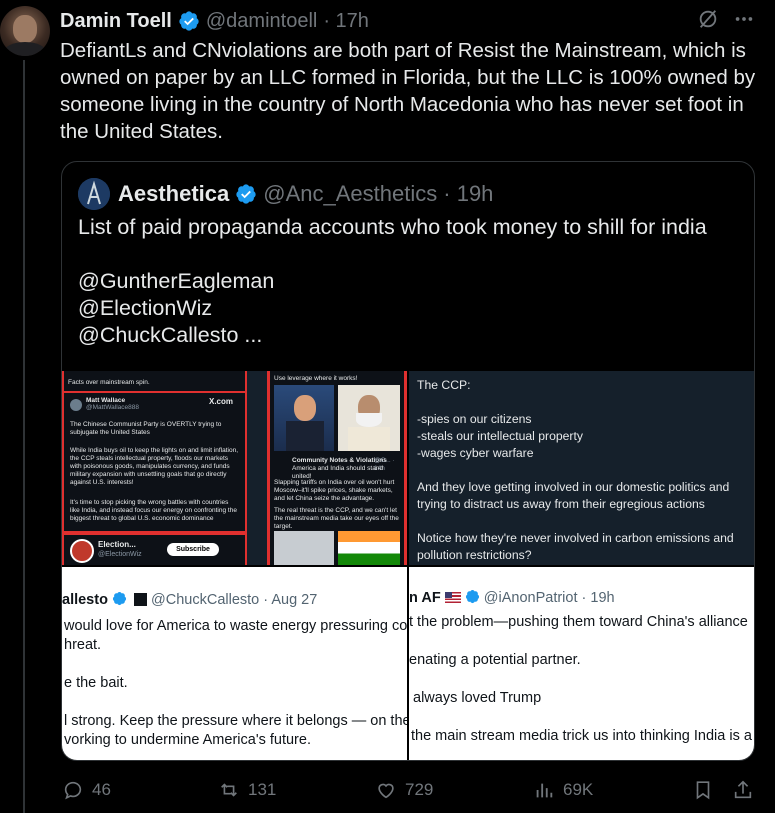 The height and width of the screenshot is (813, 775). Describe the element at coordinates (474, 419) in the screenshot. I see `ccp-line-2: -spies on our citizens` at that location.